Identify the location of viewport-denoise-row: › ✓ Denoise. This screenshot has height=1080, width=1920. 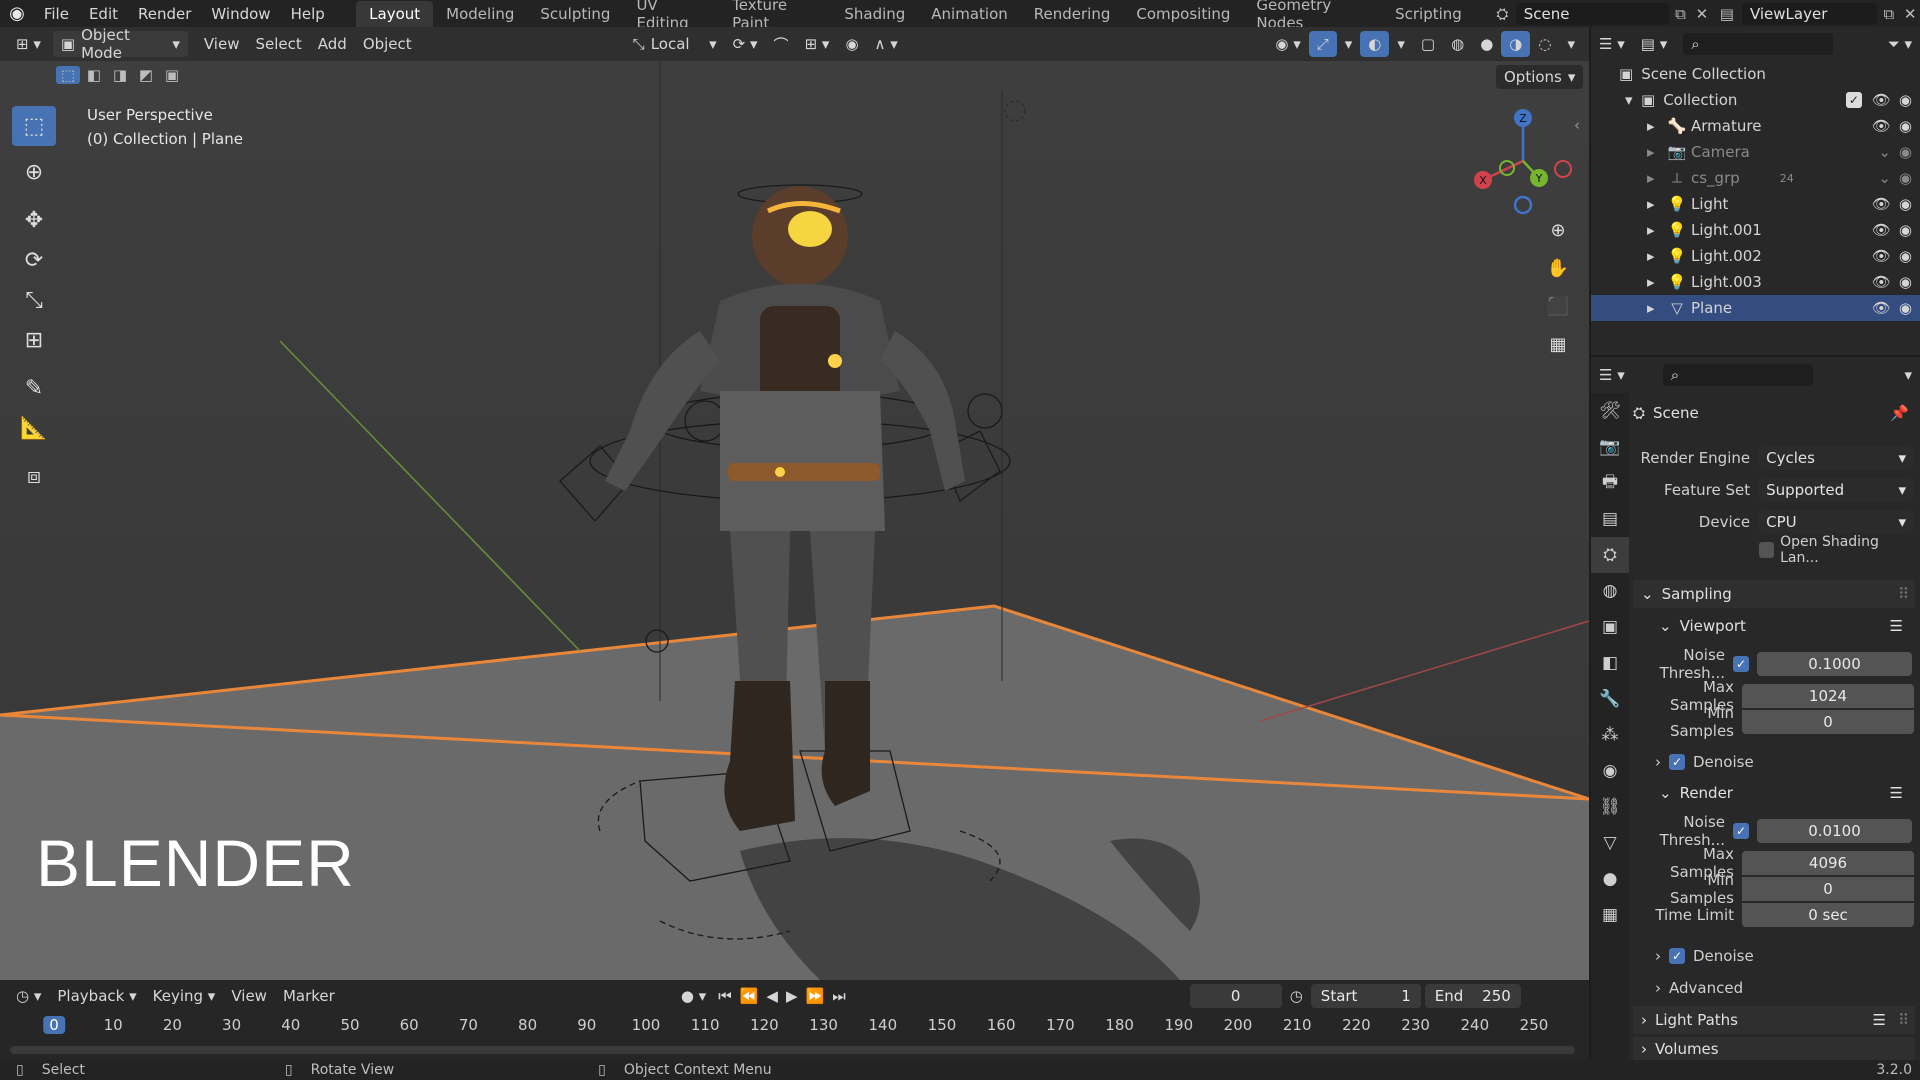
(1776, 762).